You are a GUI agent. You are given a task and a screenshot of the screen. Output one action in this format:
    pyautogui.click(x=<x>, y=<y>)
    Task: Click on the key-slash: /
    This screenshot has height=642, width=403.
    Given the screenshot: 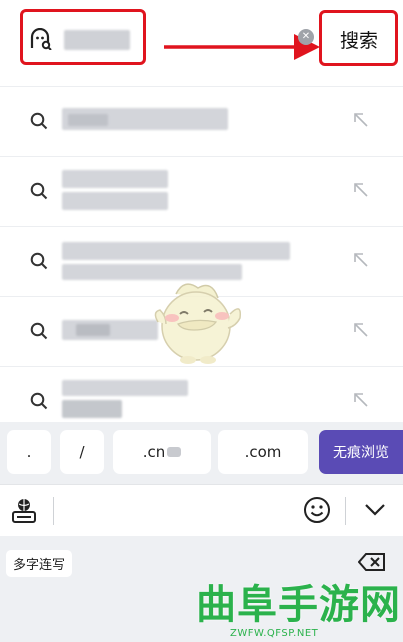 What is the action you would take?
    pyautogui.click(x=82, y=452)
    